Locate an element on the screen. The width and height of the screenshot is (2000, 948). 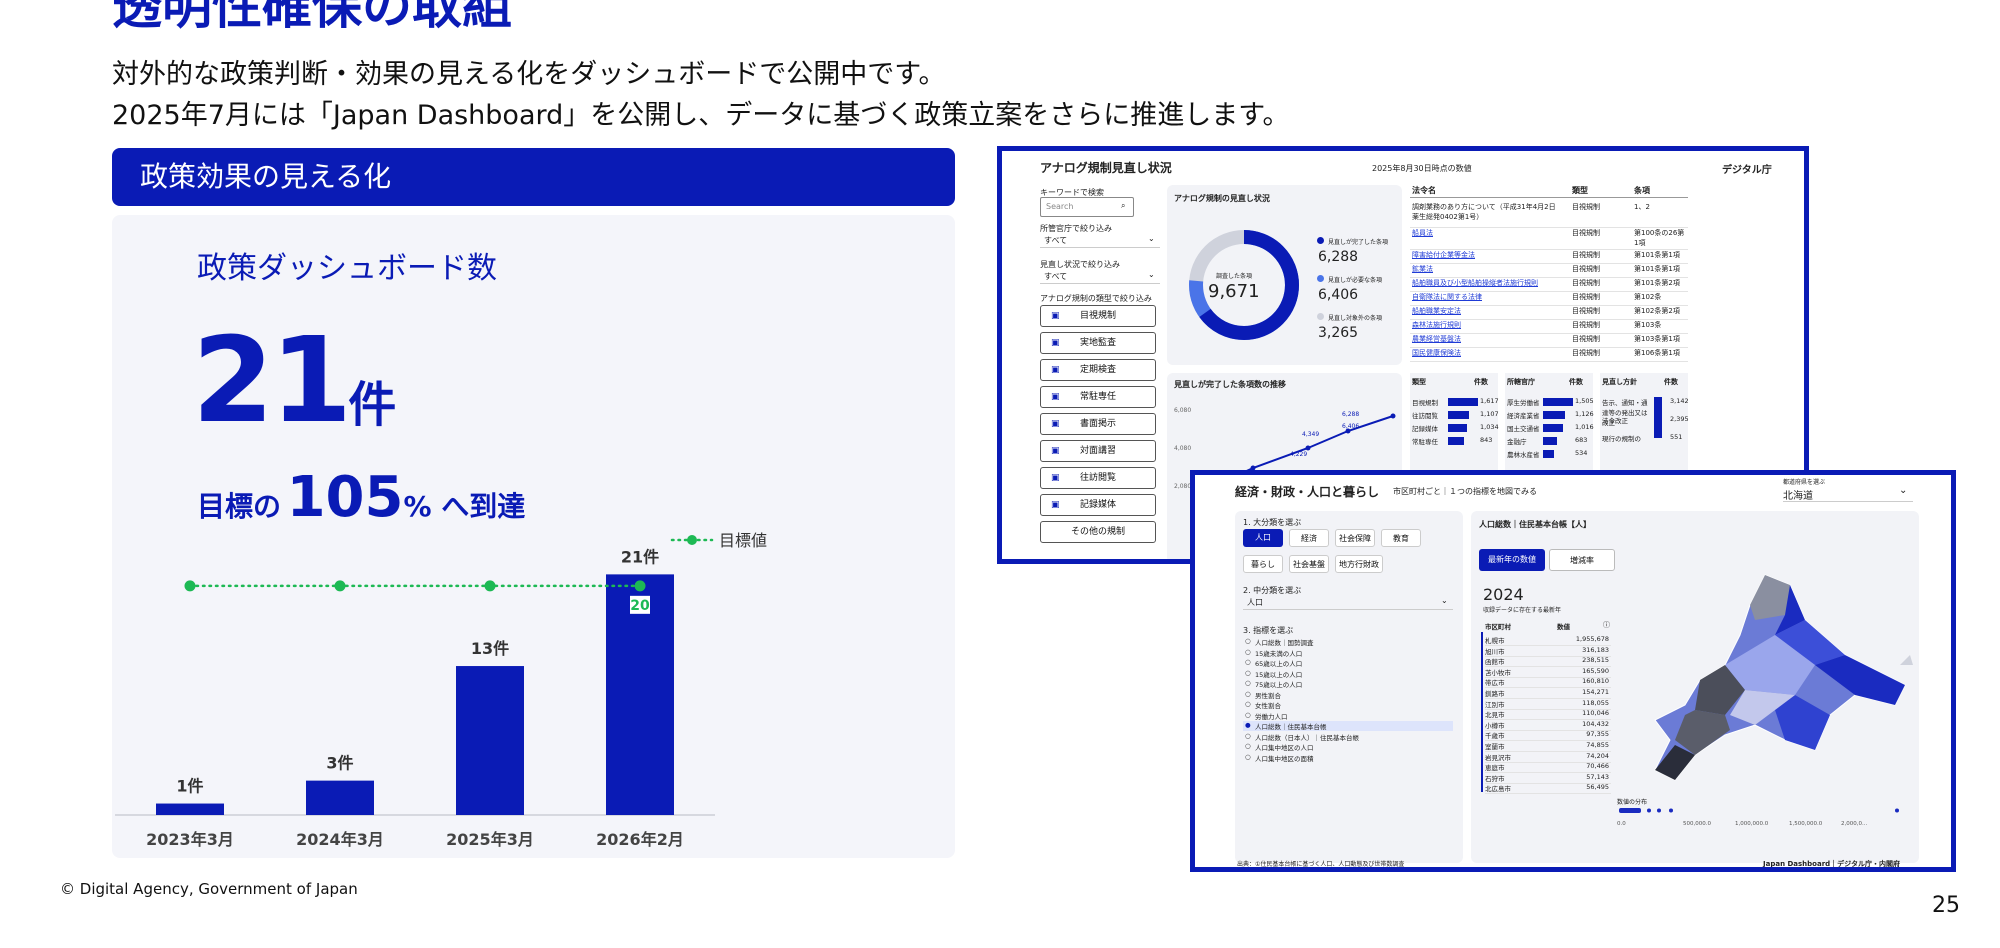
law-name: 自衛隊法に関する法律 is located at coordinates (1487, 299).